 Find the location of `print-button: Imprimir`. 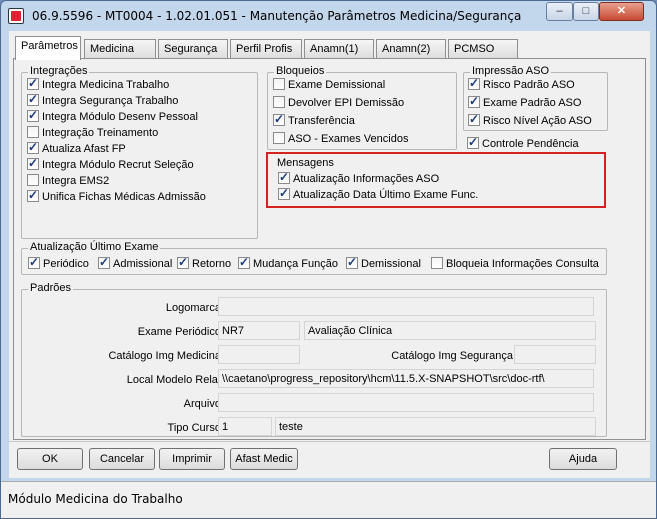

print-button: Imprimir is located at coordinates (192, 459).